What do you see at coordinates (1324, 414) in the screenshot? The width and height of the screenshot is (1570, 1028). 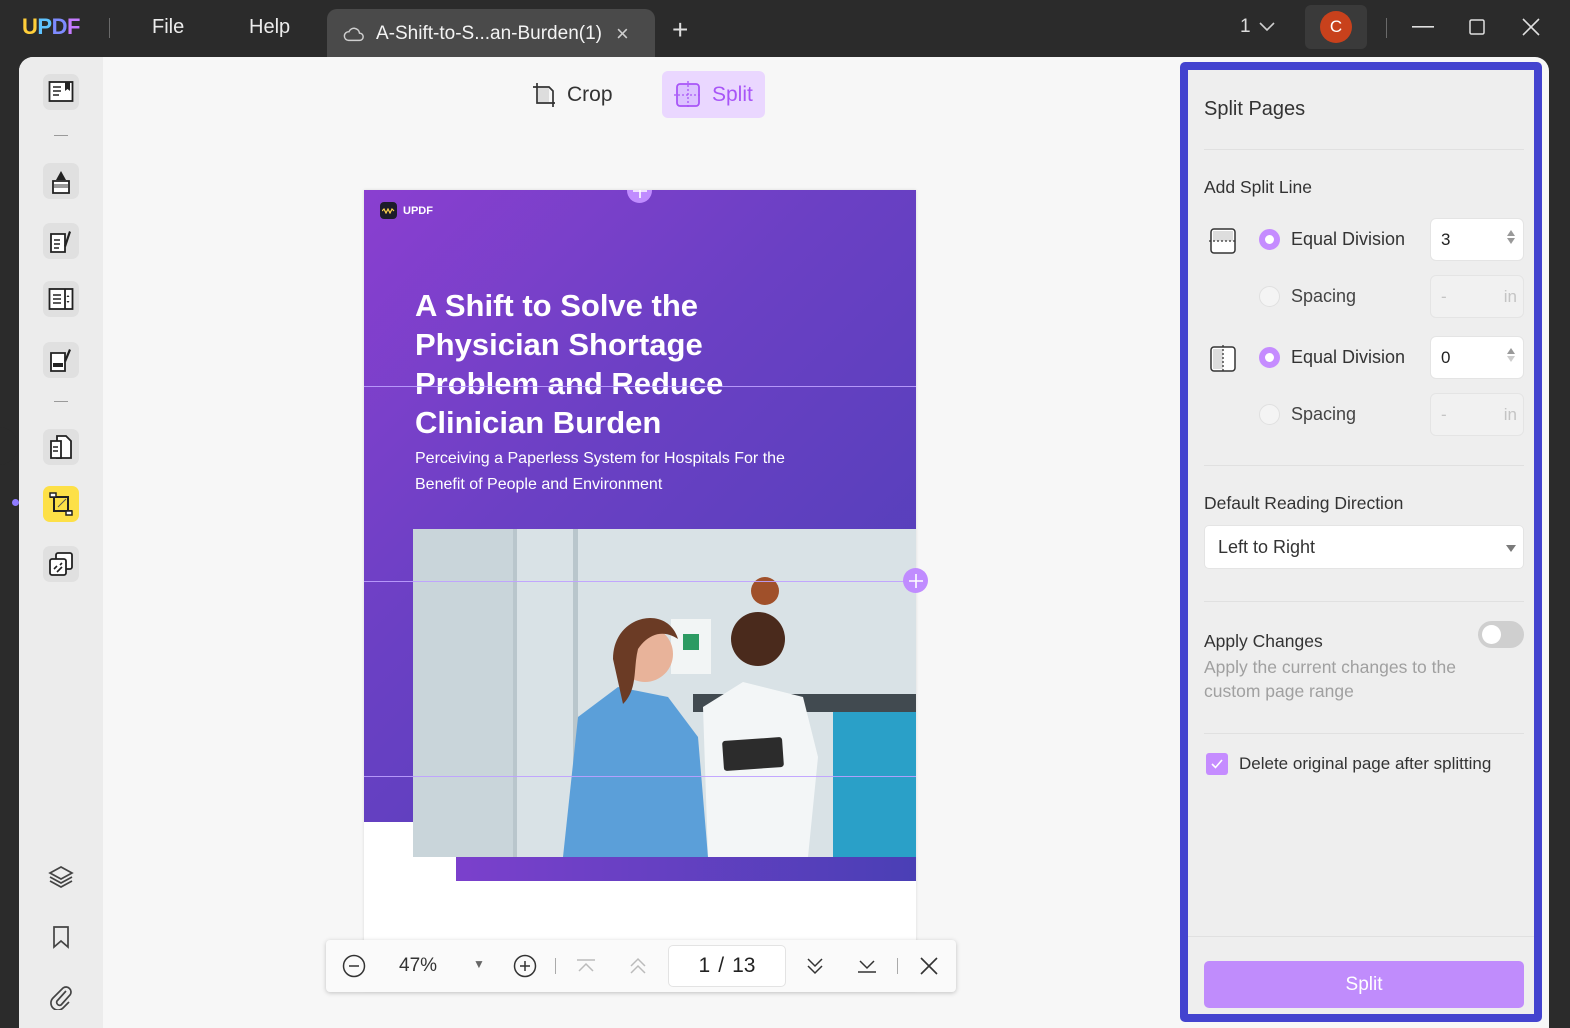 I see `radio-label: Spacing` at bounding box center [1324, 414].